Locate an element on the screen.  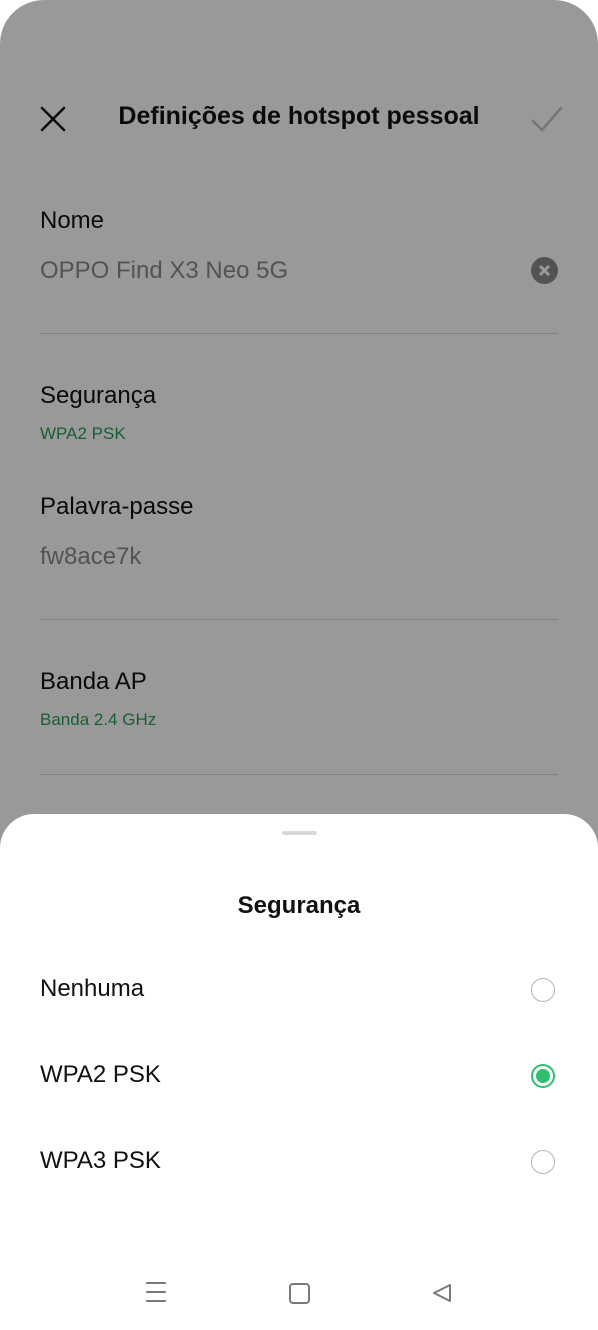
navigation-bar is located at coordinates (299, 1292).